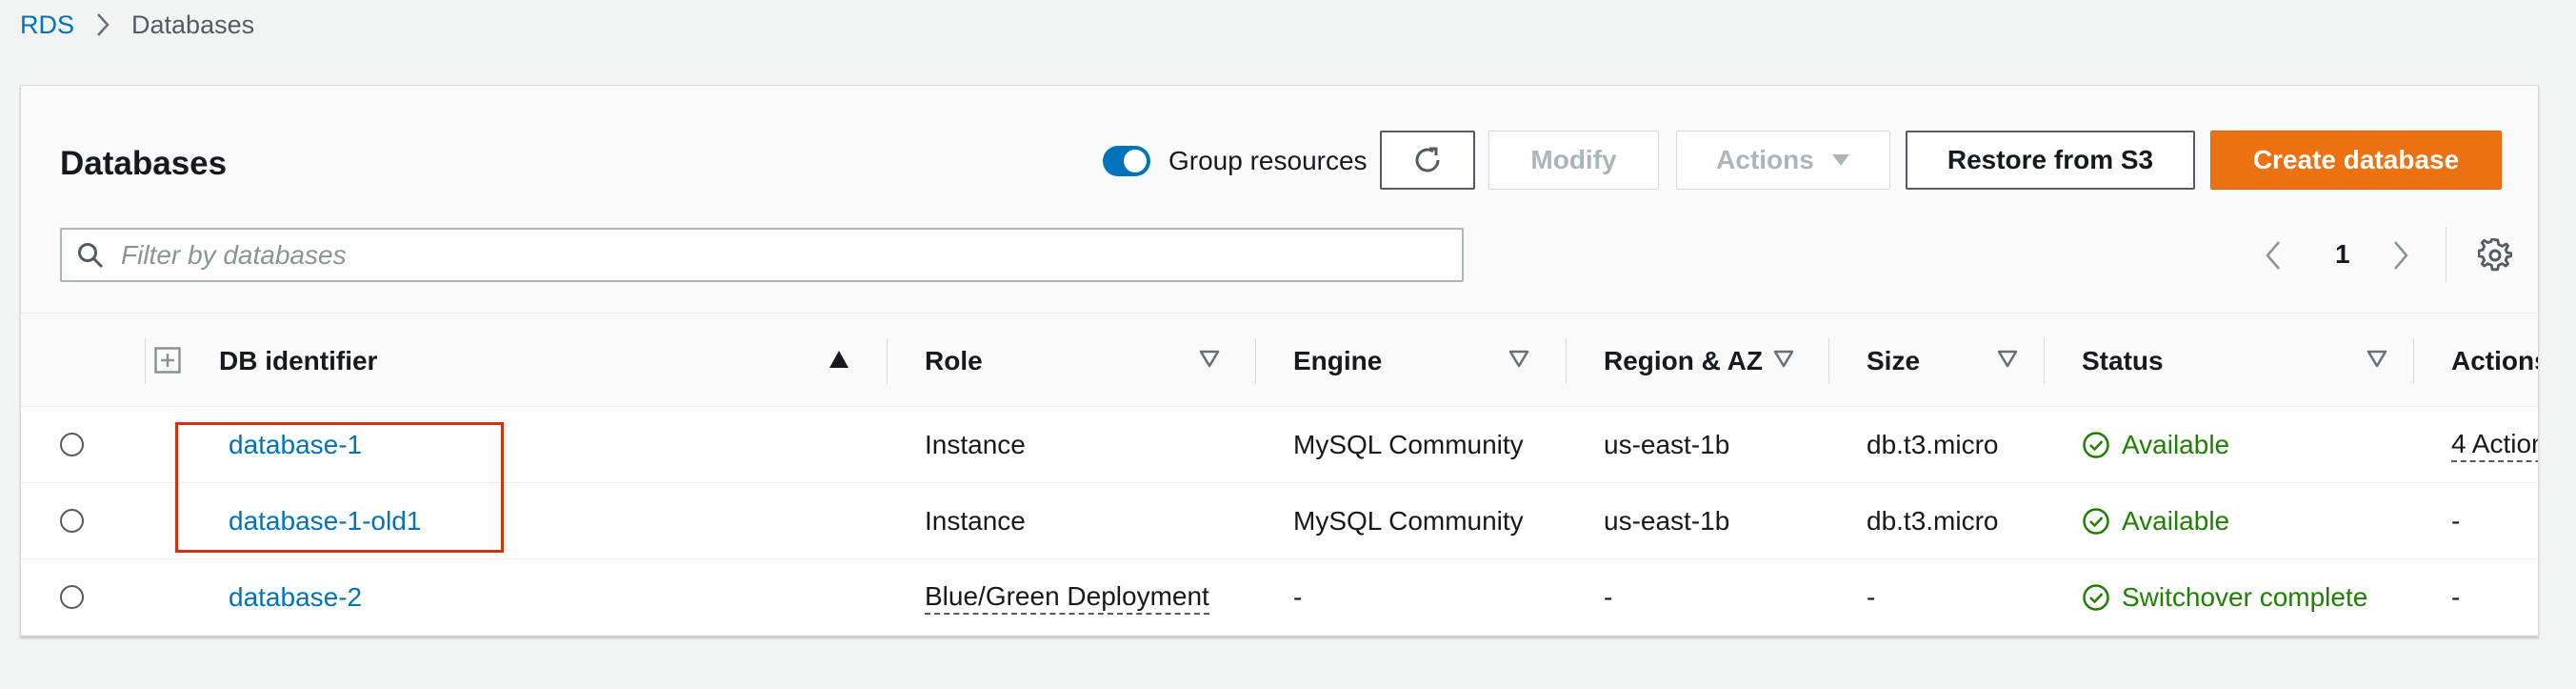 The image size is (2576, 689). I want to click on search-icon, so click(90, 255).